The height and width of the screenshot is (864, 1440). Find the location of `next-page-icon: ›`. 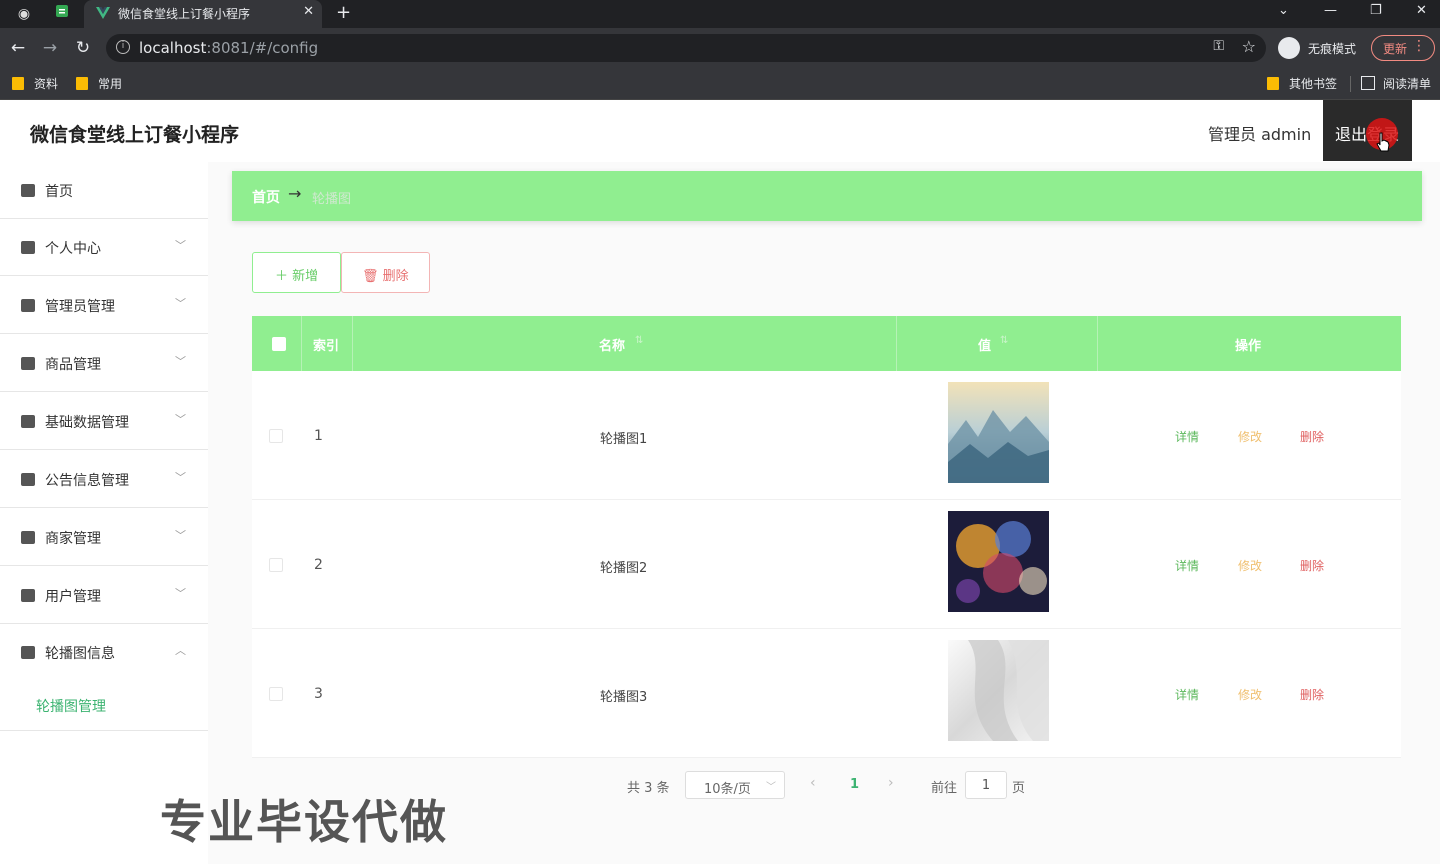

next-page-icon: › is located at coordinates (891, 783).